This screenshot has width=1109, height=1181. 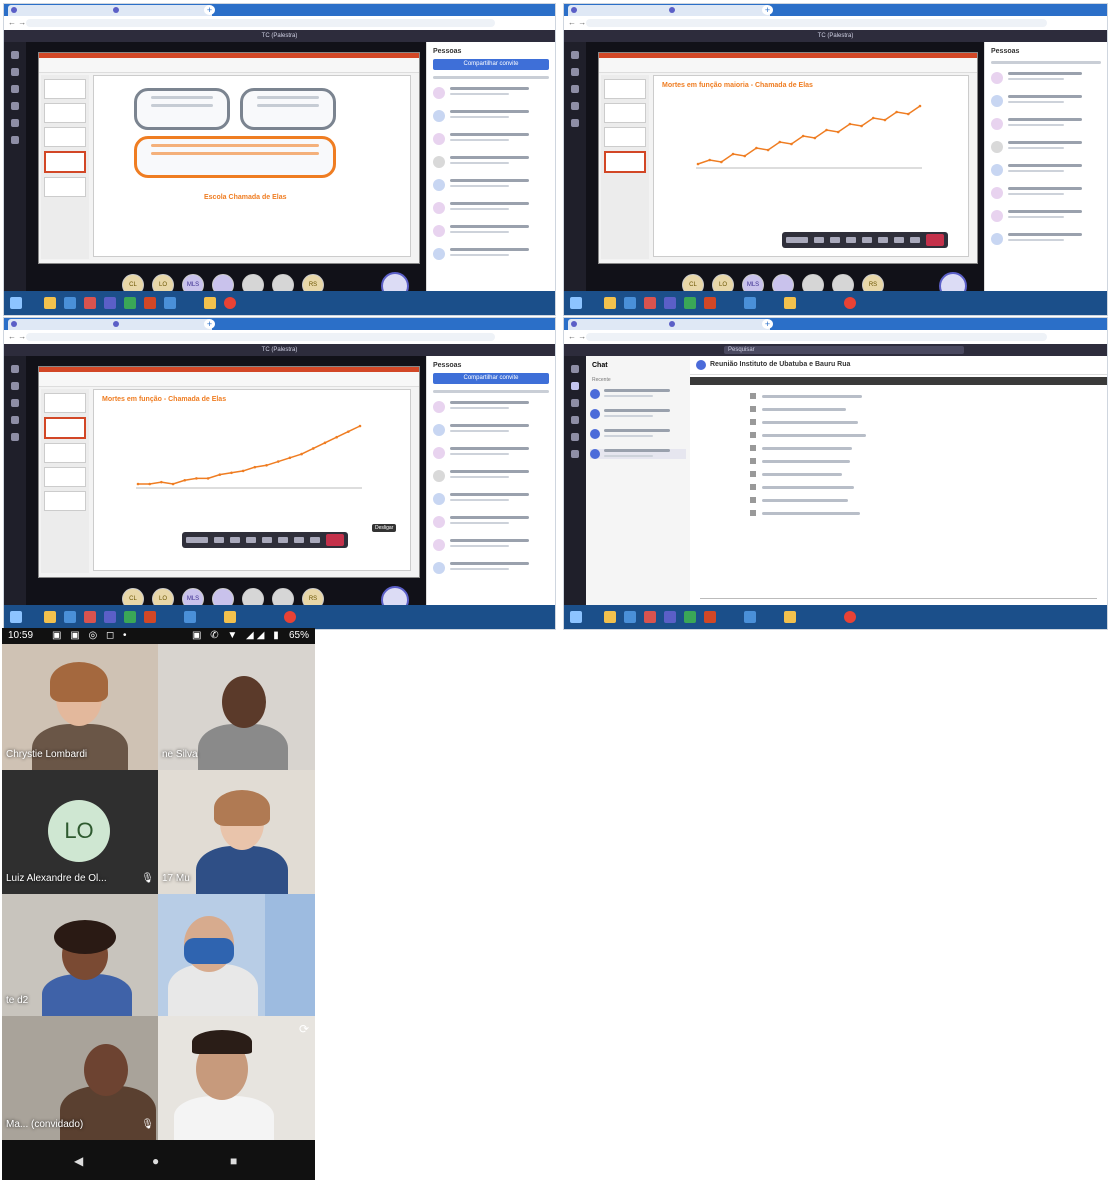 What do you see at coordinates (575, 123) in the screenshot?
I see `calls-icon` at bounding box center [575, 123].